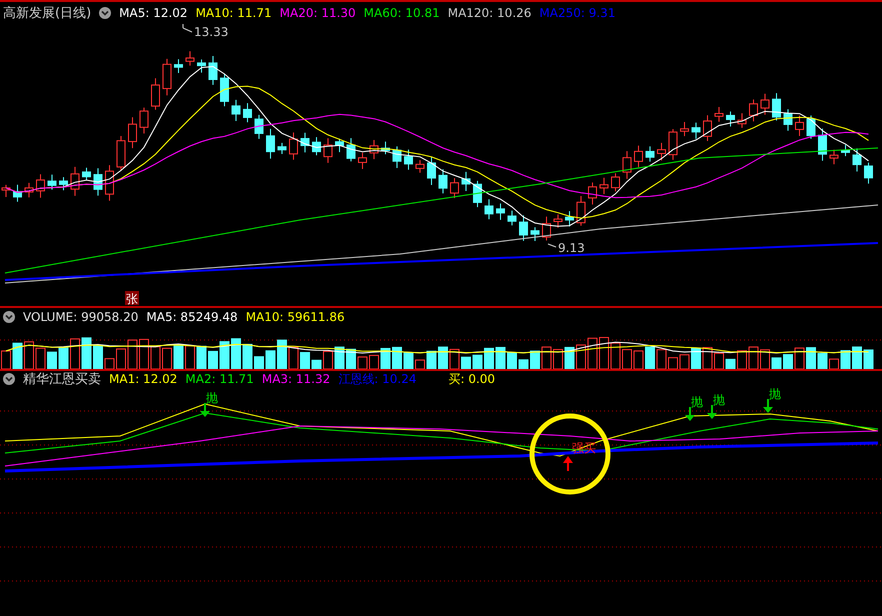 This screenshot has width=882, height=616. Describe the element at coordinates (192, 317) in the screenshot. I see `indicator-value: MA5: 85249.48` at that location.